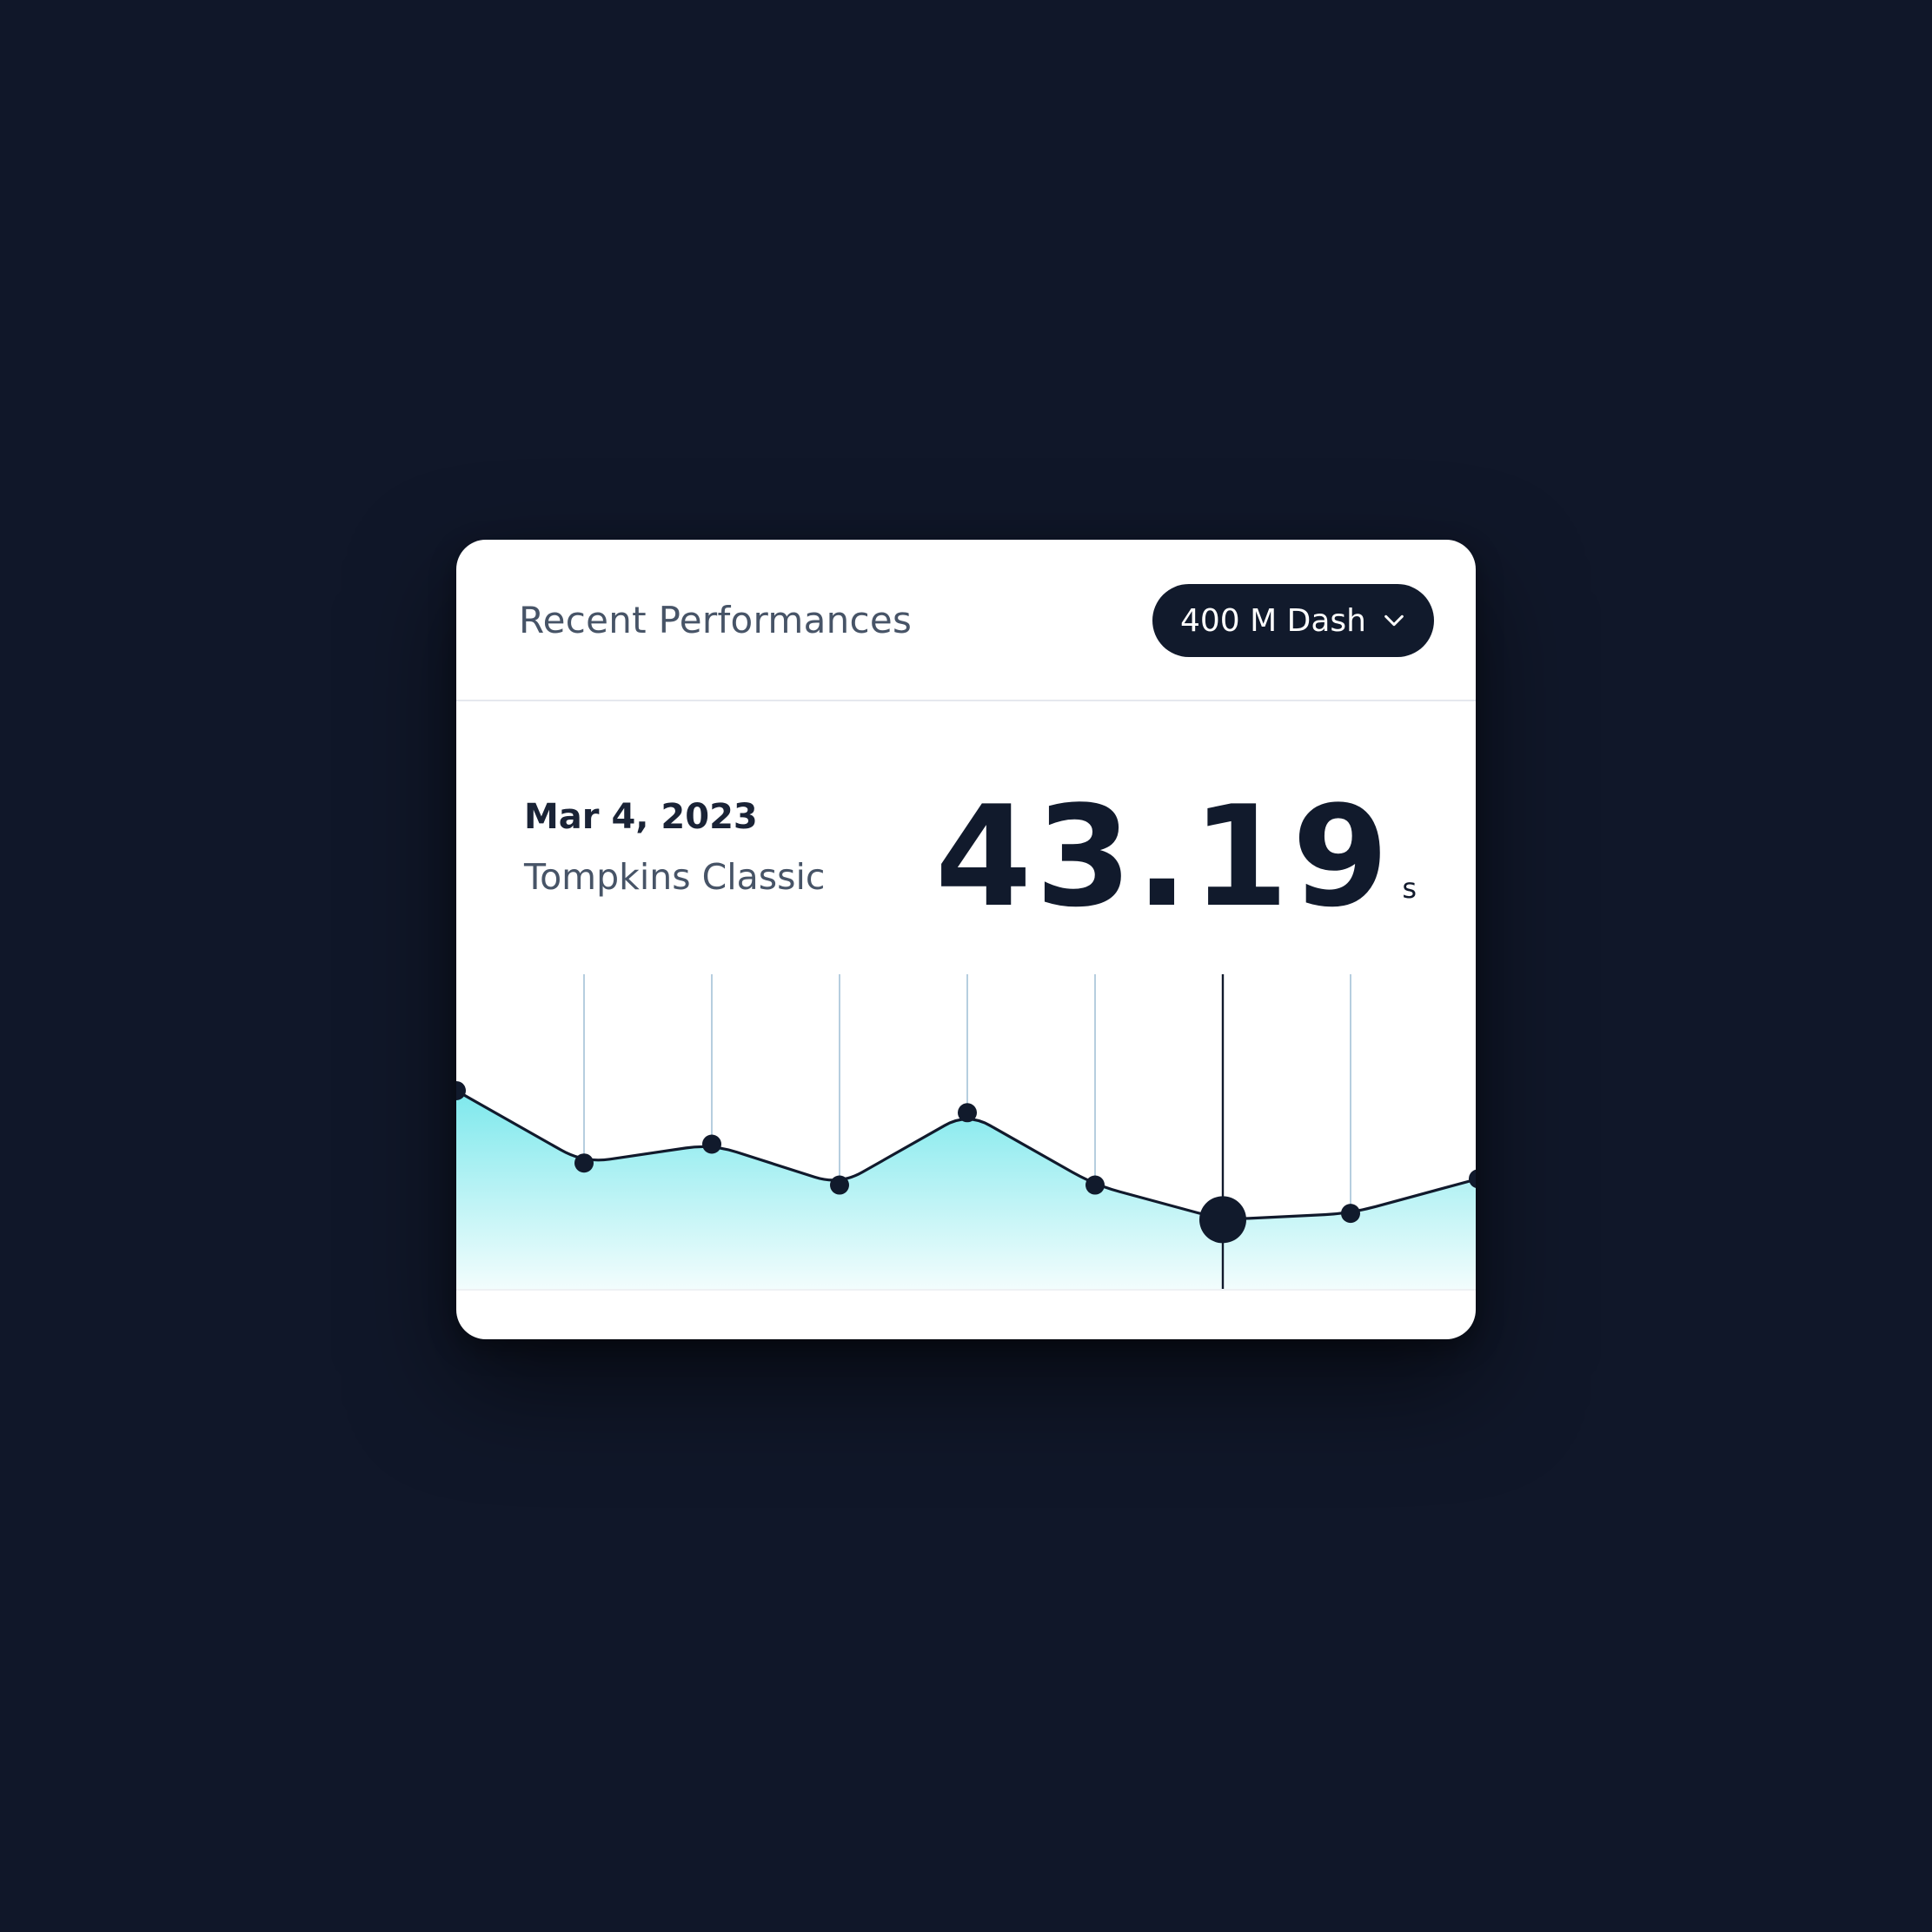  I want to click on card-title: Recent Performances, so click(716, 620).